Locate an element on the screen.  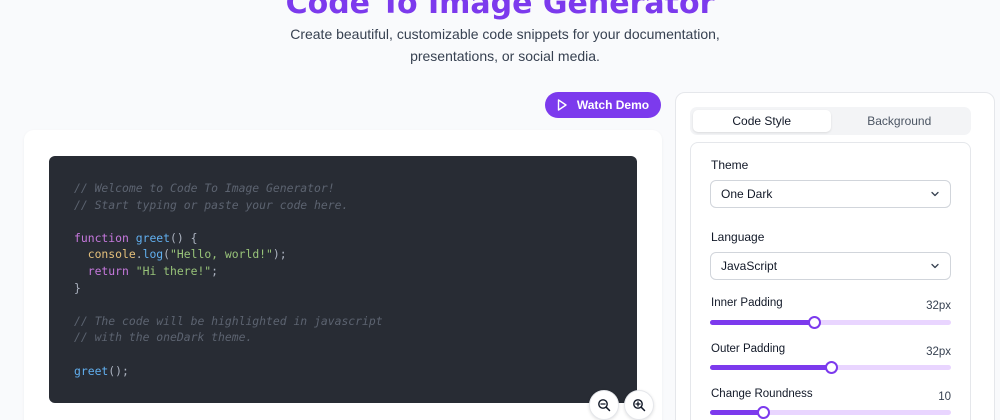
code-token: . is located at coordinates (139, 254).